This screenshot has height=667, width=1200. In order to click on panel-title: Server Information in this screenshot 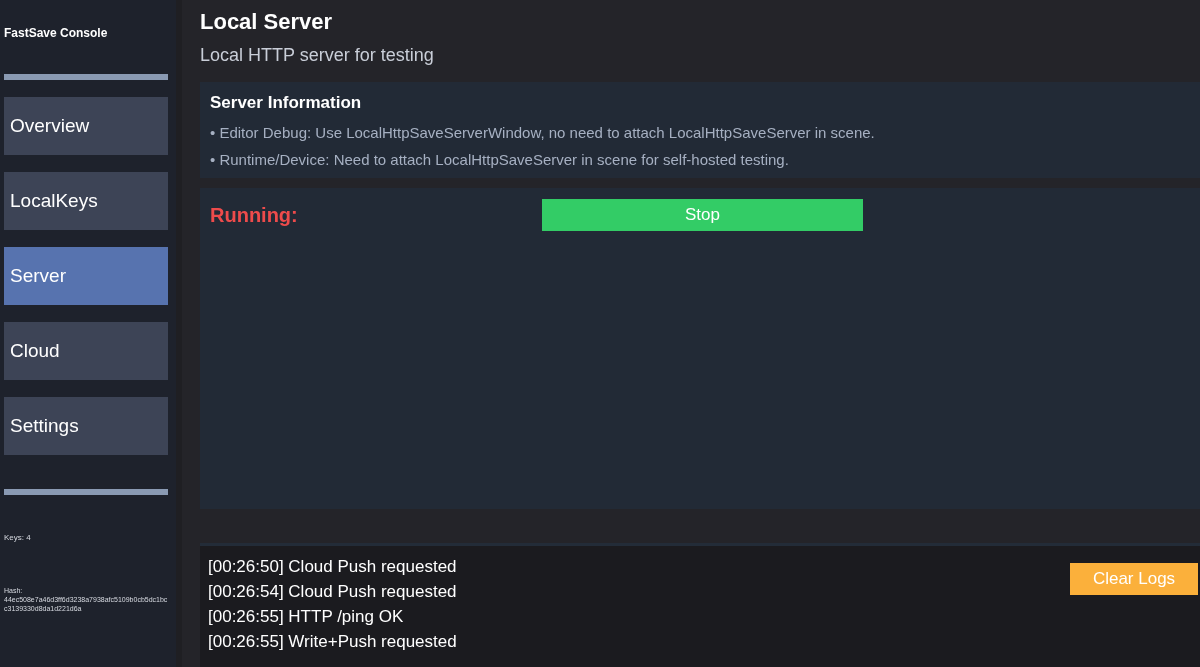, I will do `click(286, 103)`.